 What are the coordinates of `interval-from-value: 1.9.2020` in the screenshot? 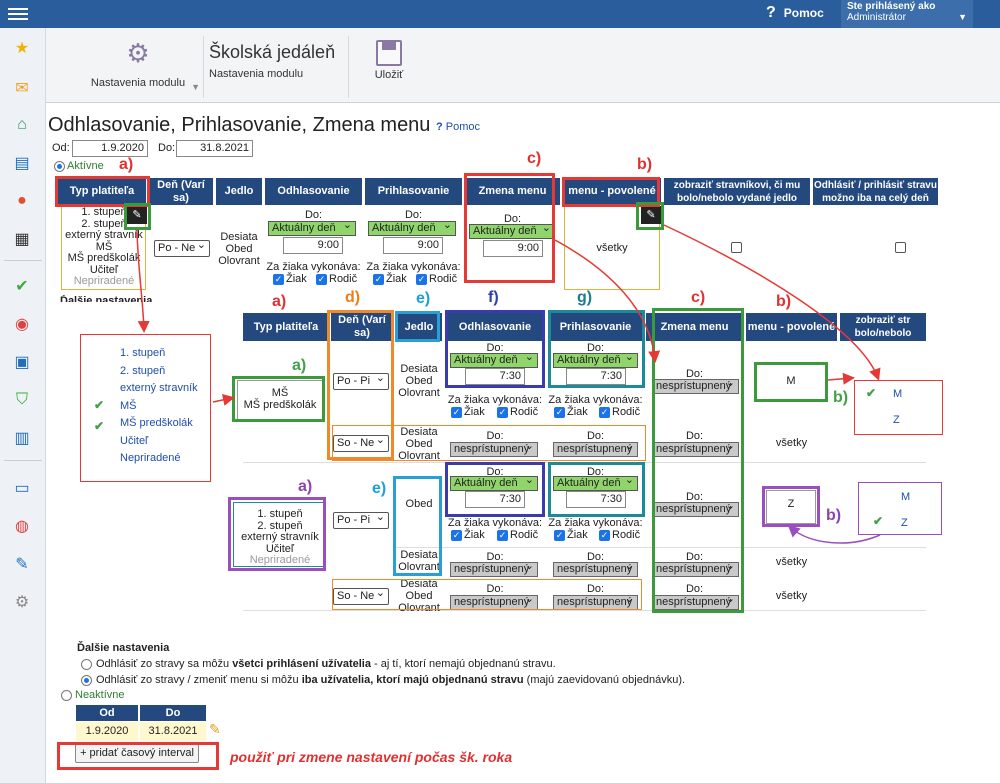 It's located at (107, 731).